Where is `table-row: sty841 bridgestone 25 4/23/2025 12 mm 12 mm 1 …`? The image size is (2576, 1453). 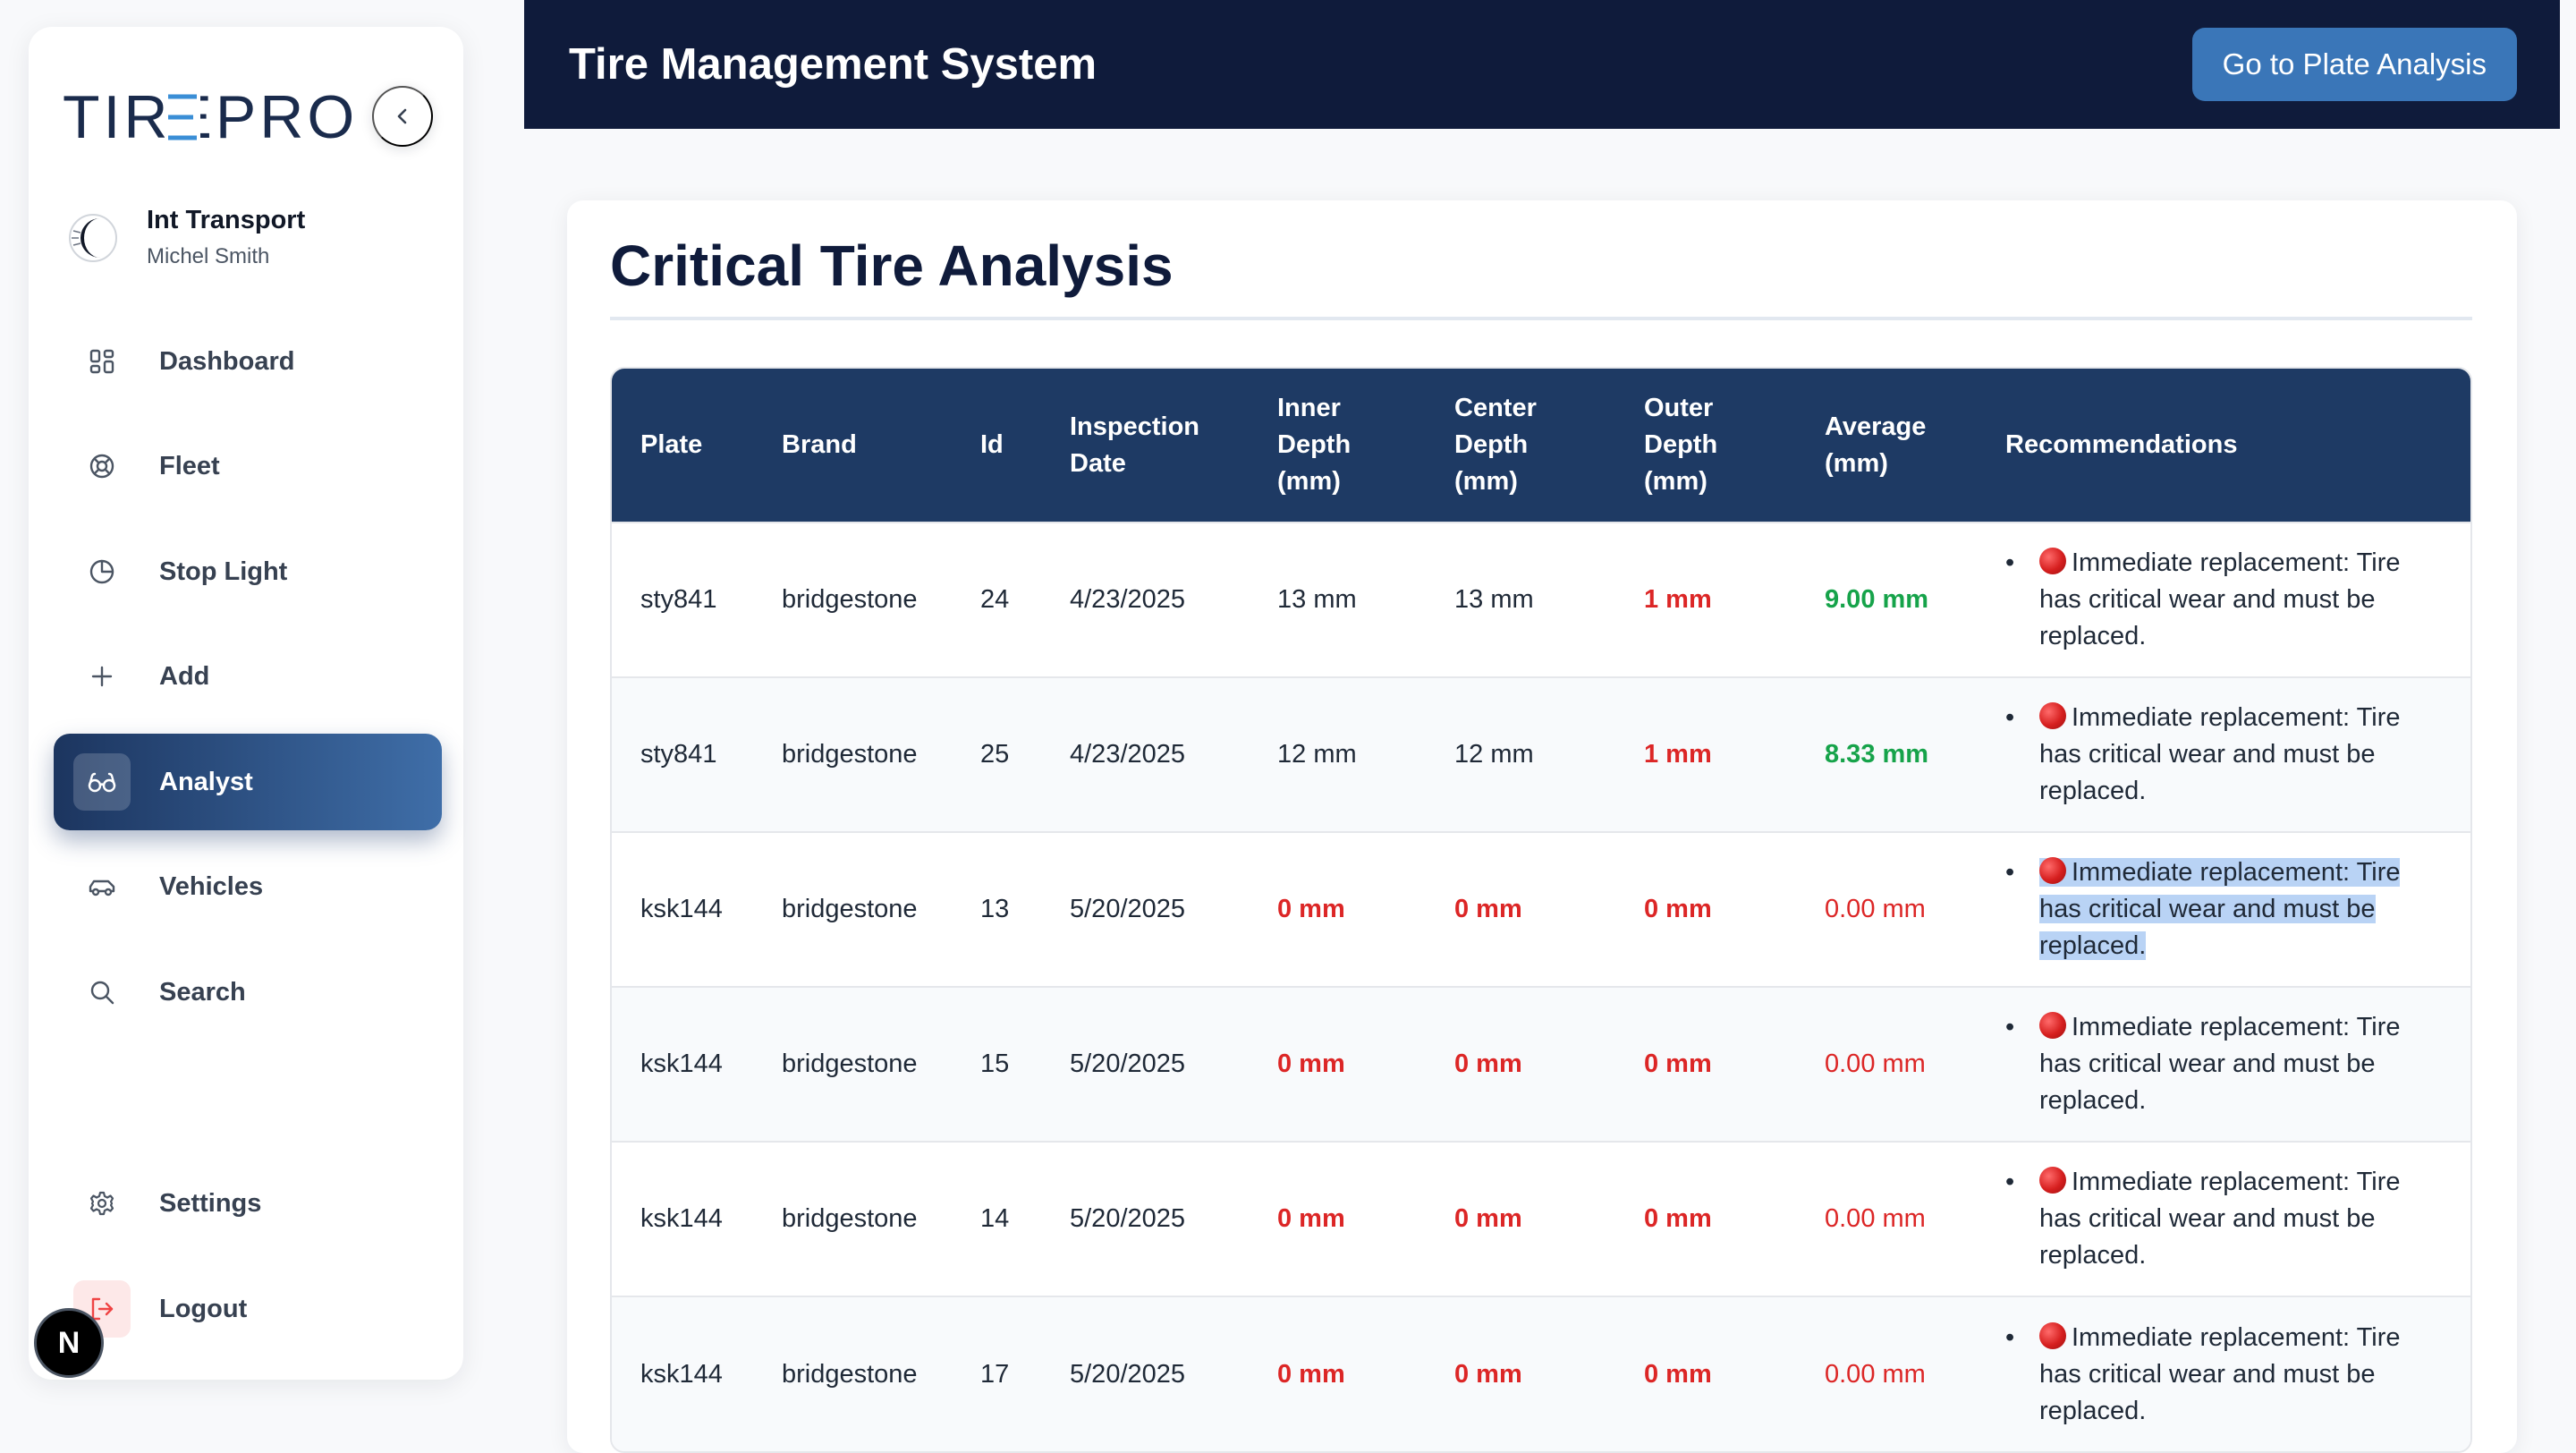 table-row: sty841 bridgestone 25 4/23/2025 12 mm 12 mm 1 … is located at coordinates (1541, 754).